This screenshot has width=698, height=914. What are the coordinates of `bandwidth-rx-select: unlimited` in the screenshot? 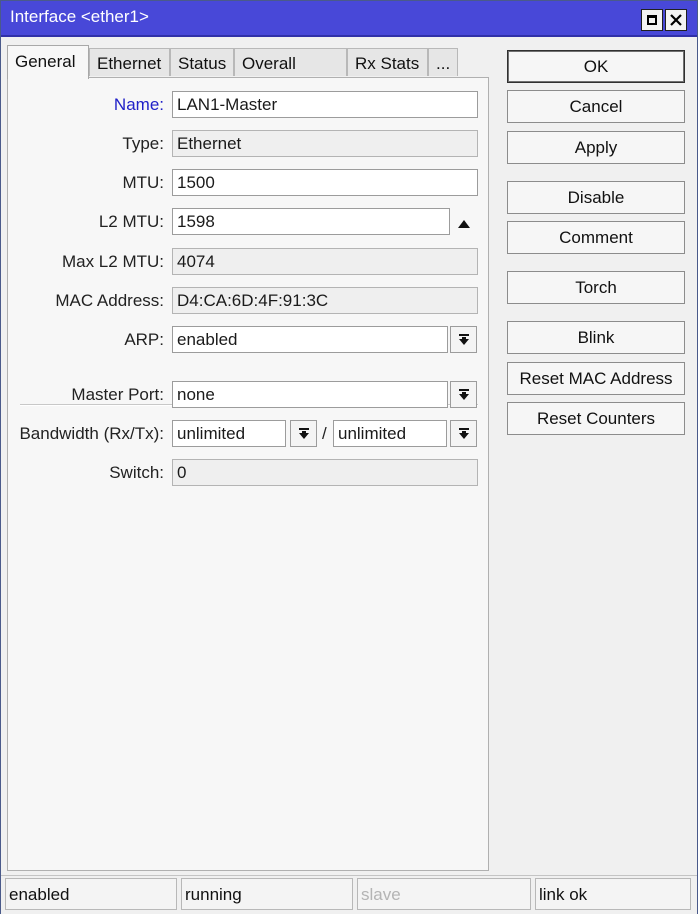 It's located at (229, 433).